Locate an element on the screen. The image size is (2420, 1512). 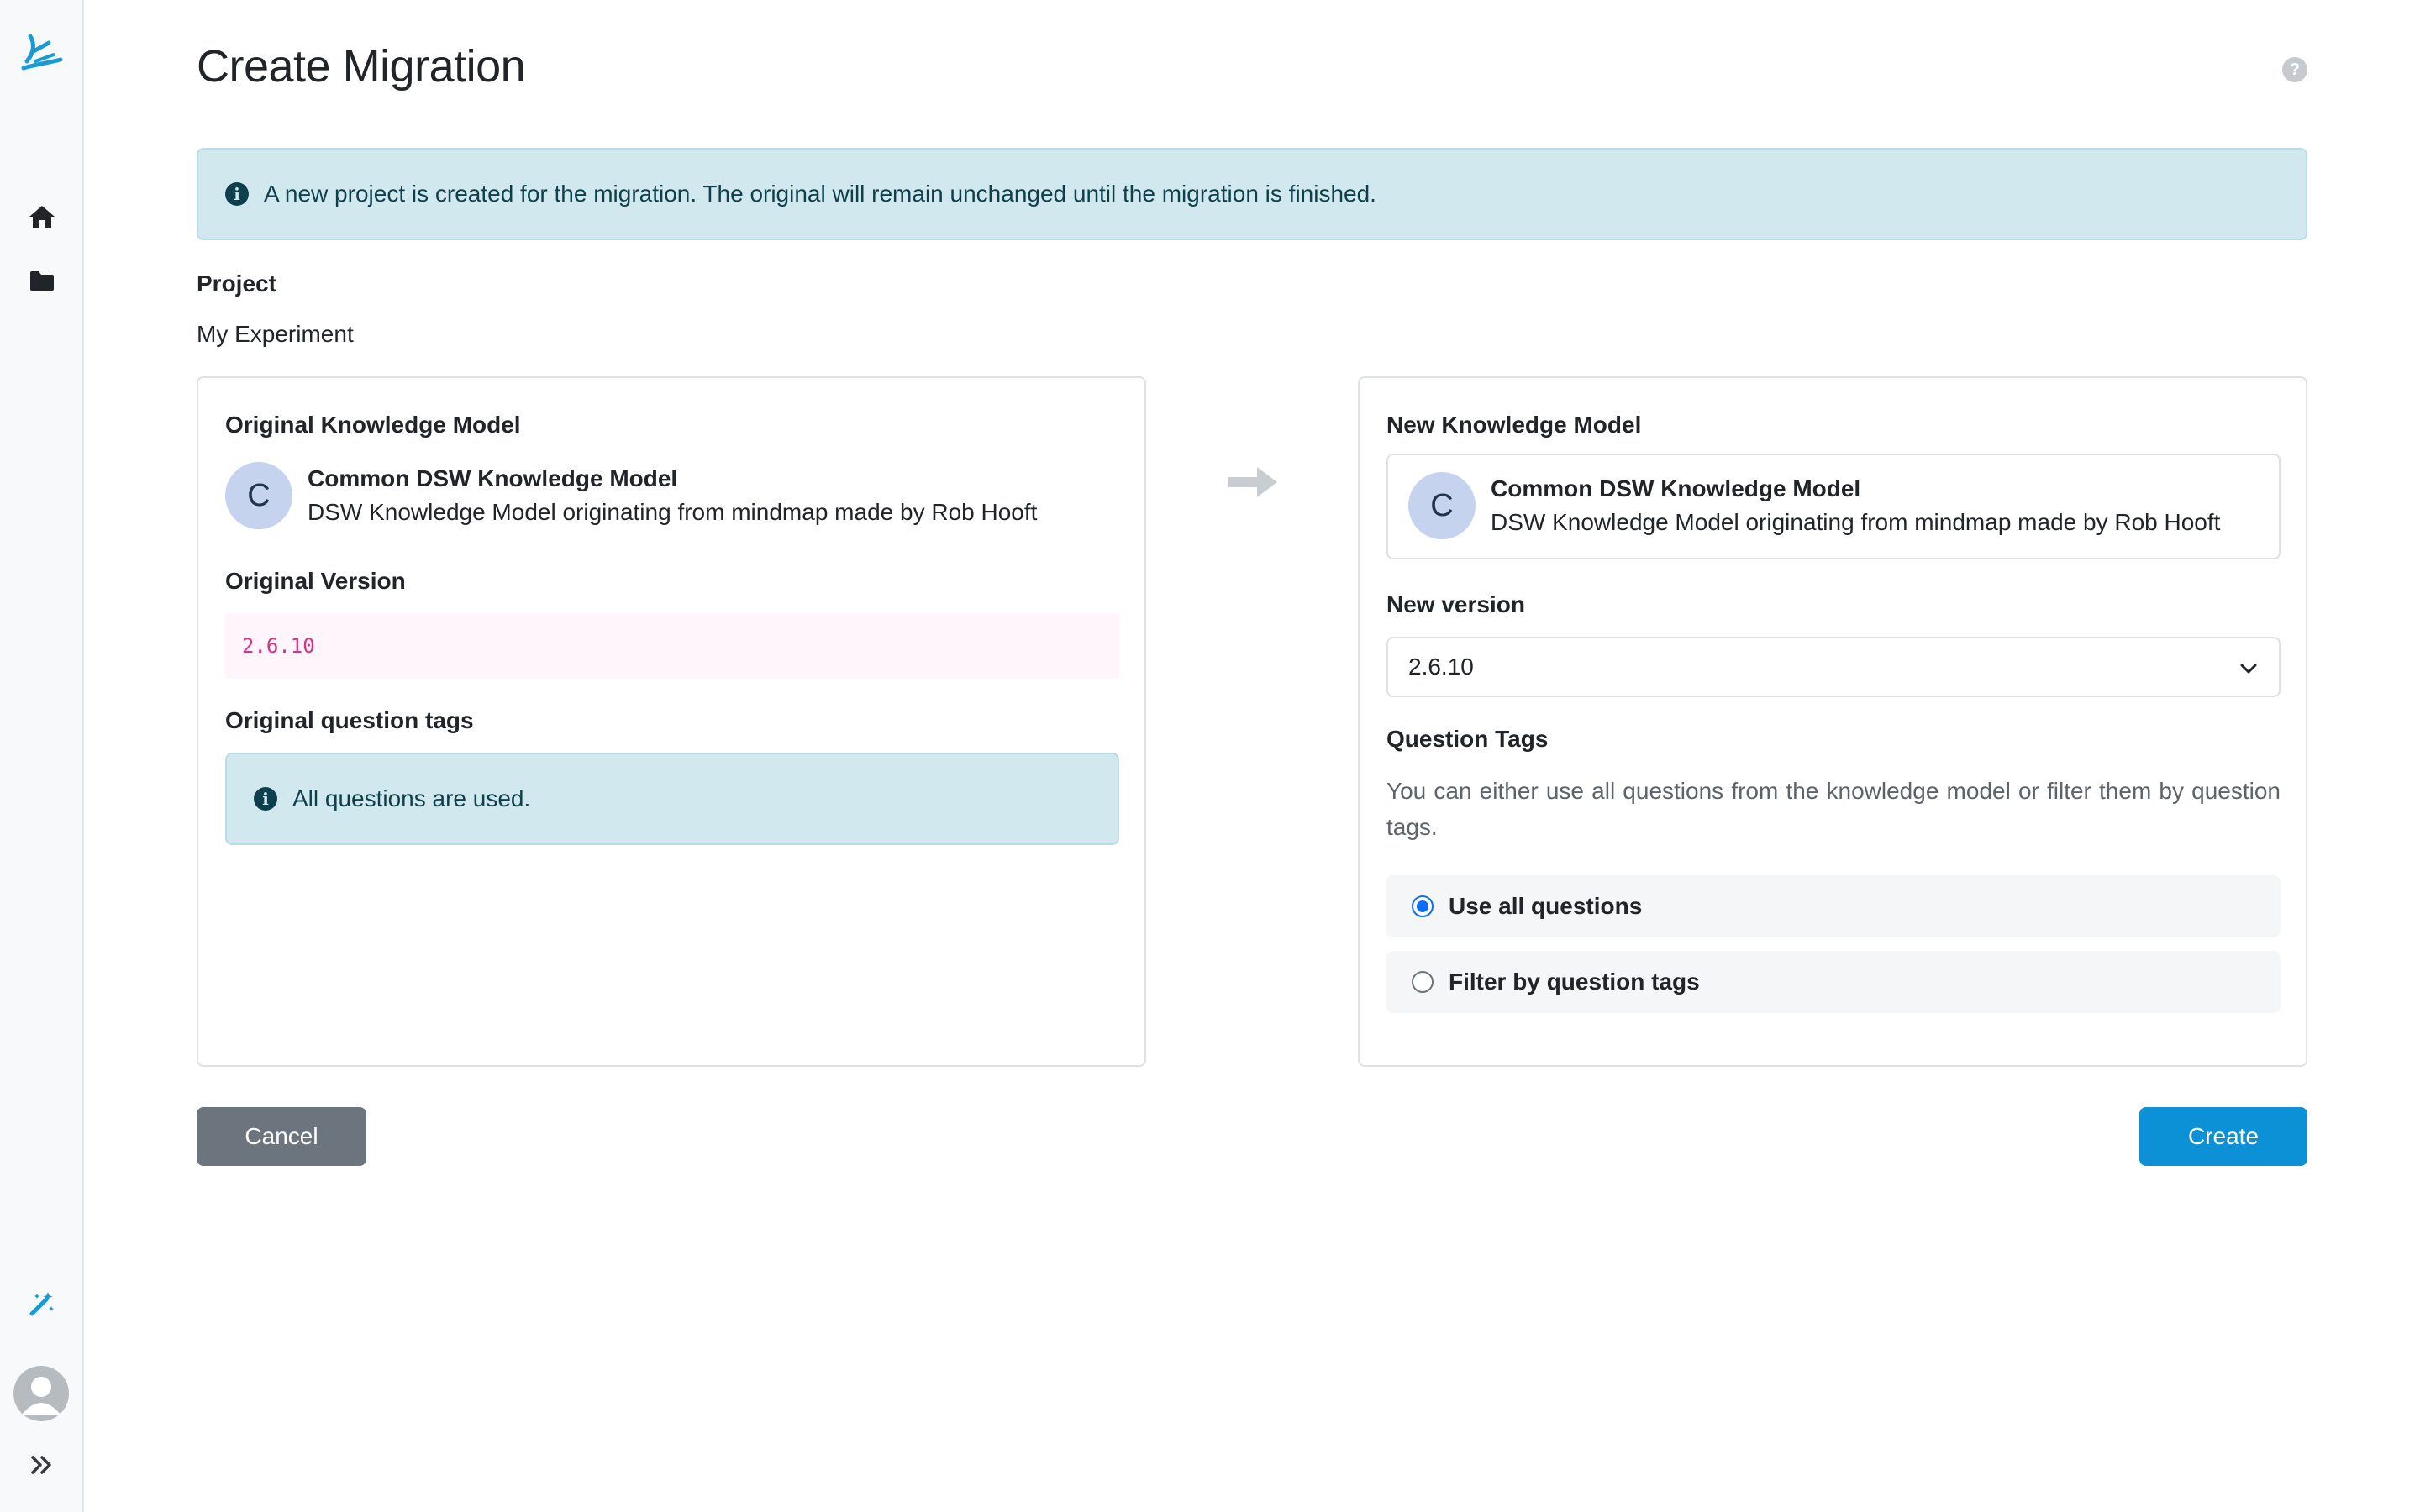
original-km-heading: Original Knowledge Model is located at coordinates (373, 425).